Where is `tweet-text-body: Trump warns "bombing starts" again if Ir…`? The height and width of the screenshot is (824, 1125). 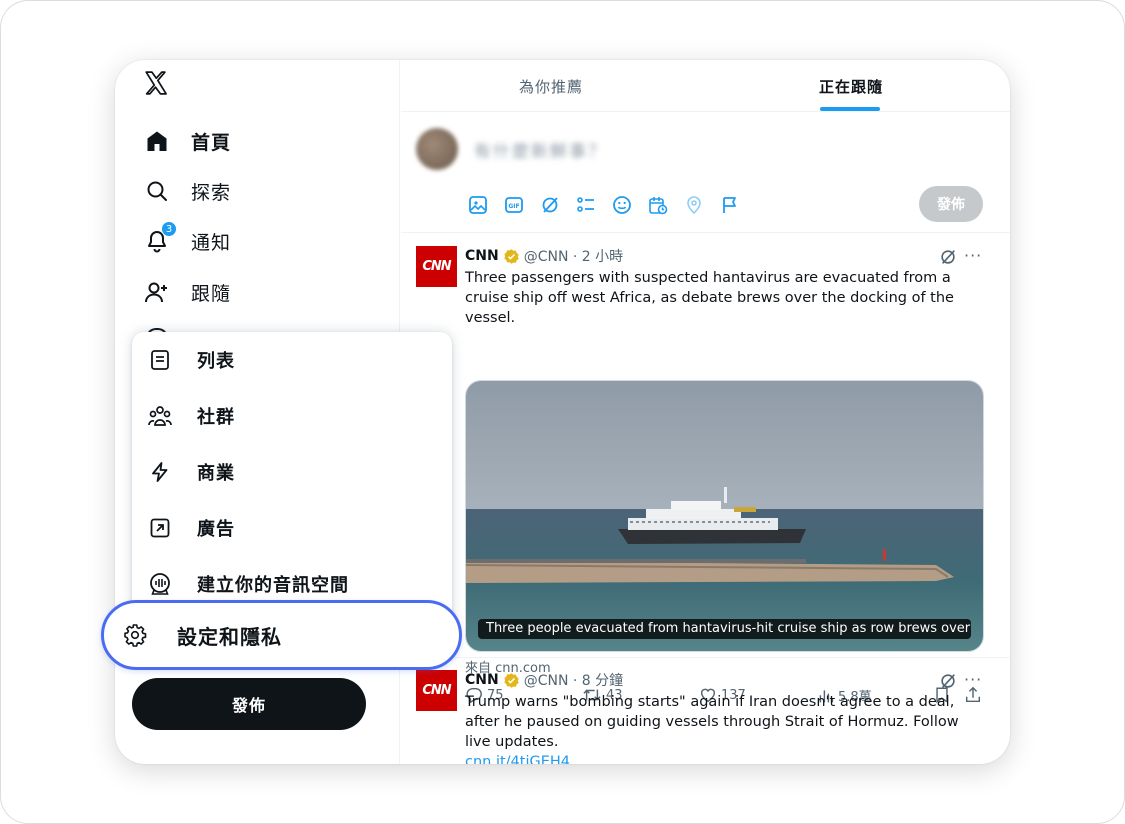
tweet-text-body: Trump warns "bombing starts" again if Ir… is located at coordinates (712, 722).